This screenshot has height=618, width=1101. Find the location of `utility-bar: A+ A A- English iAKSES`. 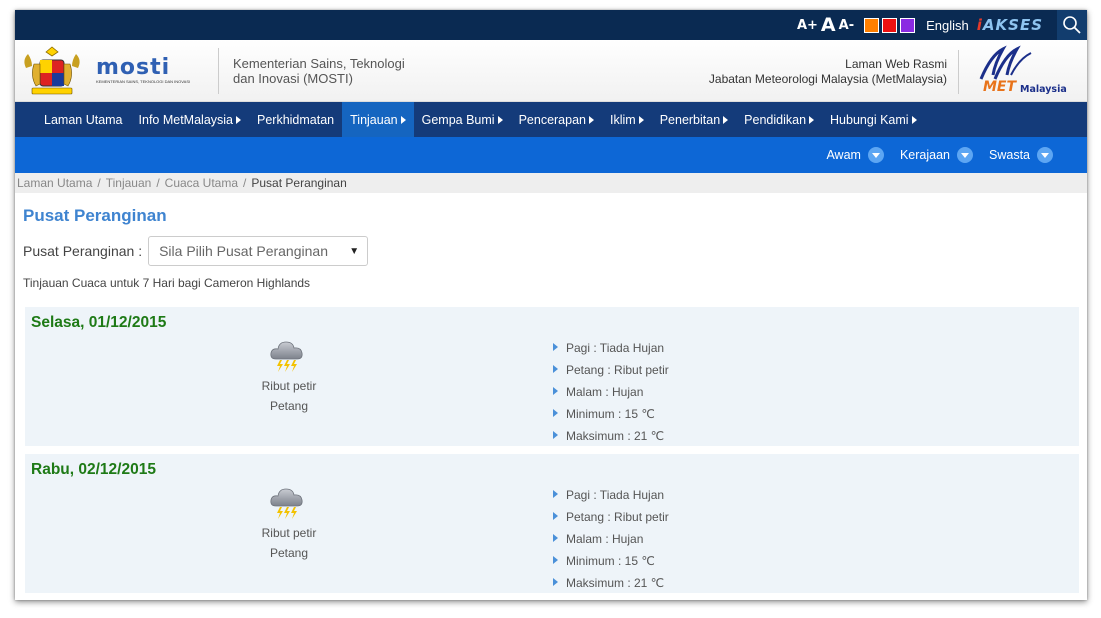

utility-bar: A+ A A- English iAKSES is located at coordinates (551, 25).